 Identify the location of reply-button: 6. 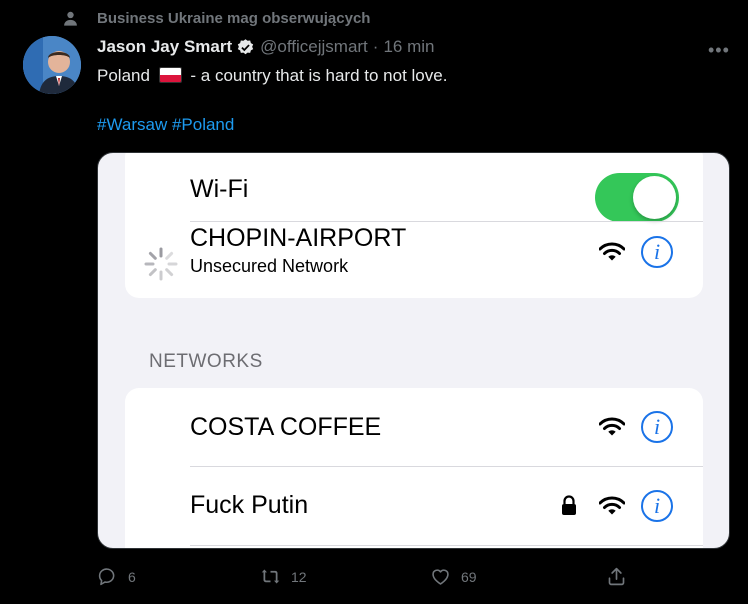
(116, 576).